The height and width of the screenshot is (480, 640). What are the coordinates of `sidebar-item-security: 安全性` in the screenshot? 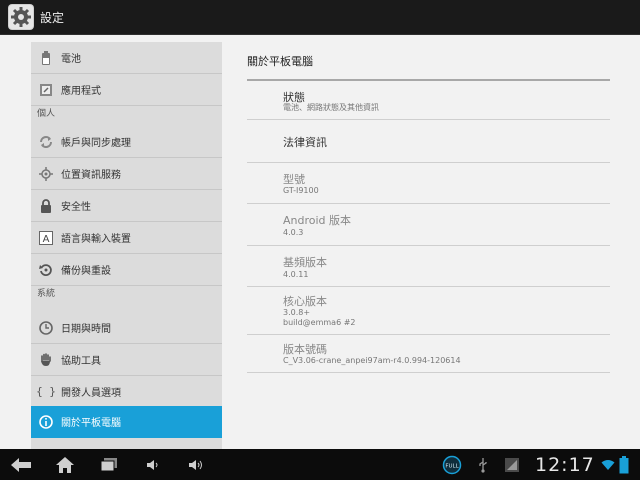 It's located at (126, 206).